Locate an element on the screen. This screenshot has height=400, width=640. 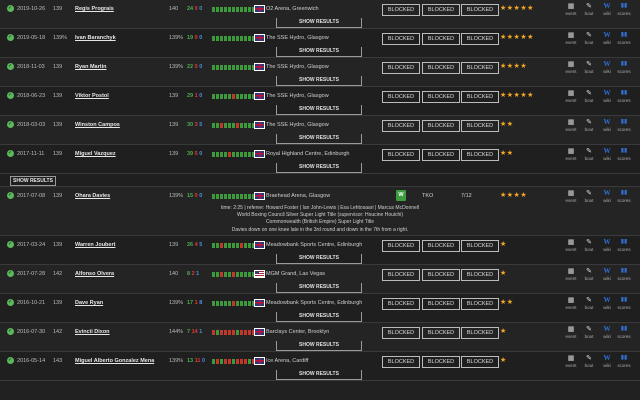
bout-icon: ✎ is located at coordinates (589, 358).